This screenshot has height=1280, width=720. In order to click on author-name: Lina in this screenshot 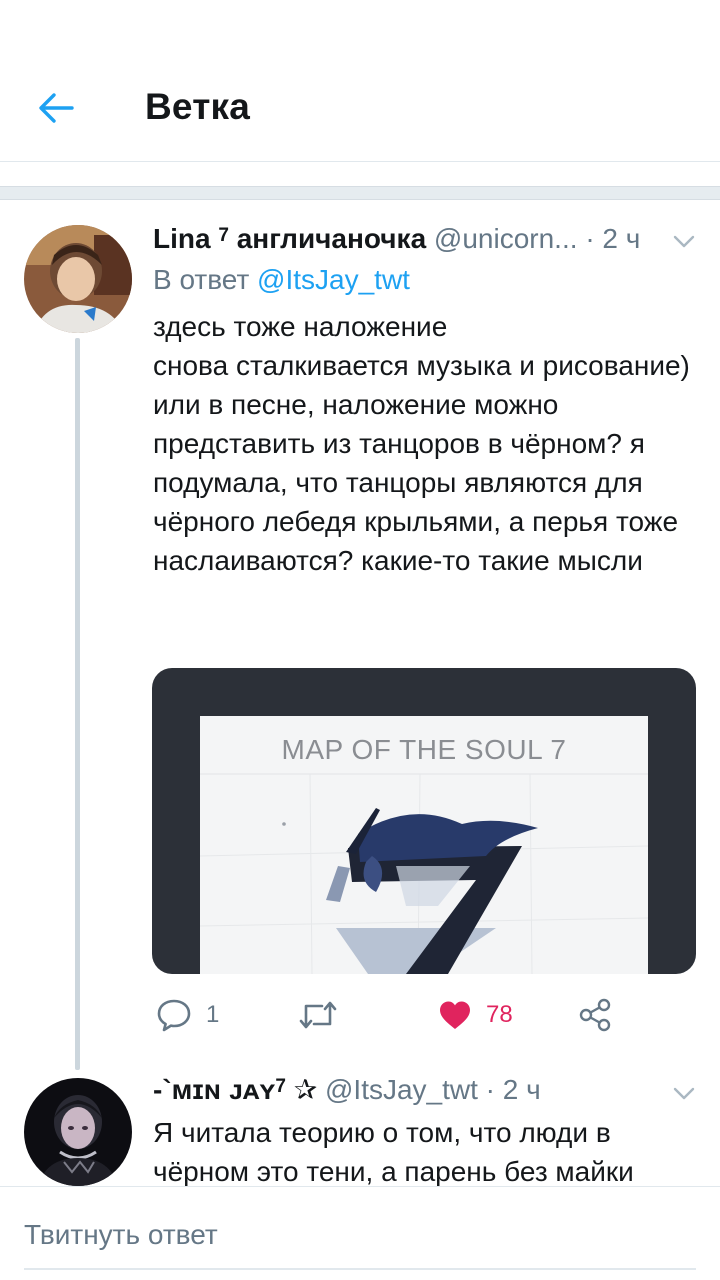, I will do `click(182, 238)`.